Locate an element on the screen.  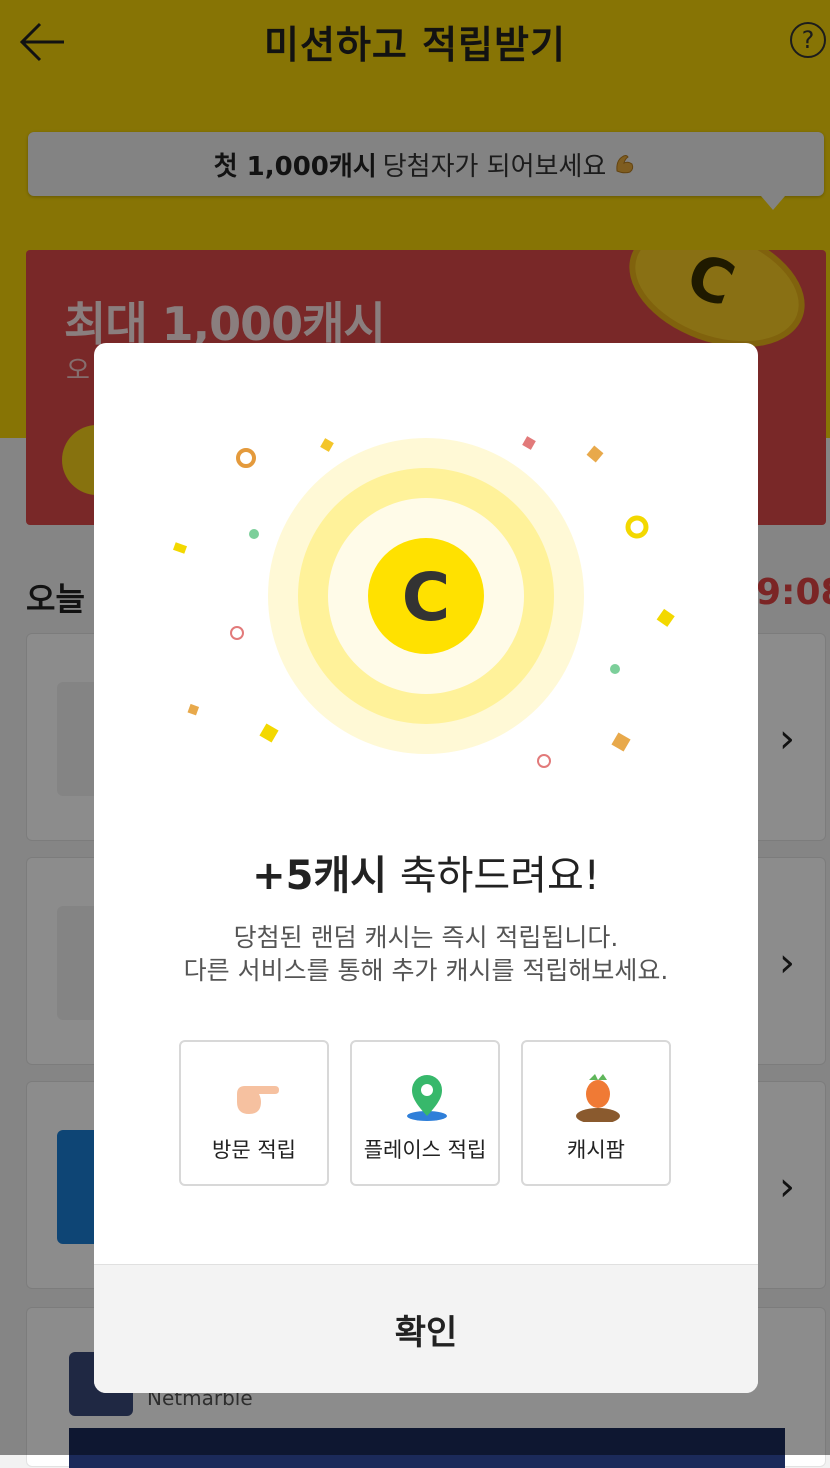
service-visit-reward-button: 방문 적립 is located at coordinates (254, 1113).